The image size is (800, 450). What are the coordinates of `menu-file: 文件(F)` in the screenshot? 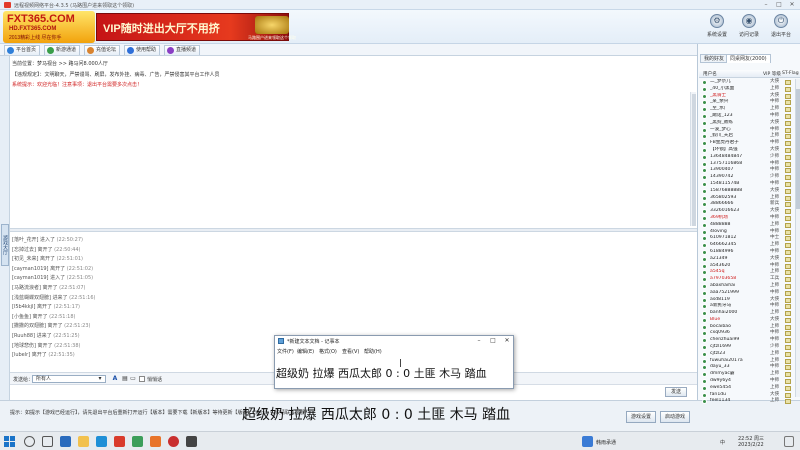 It's located at (285, 351).